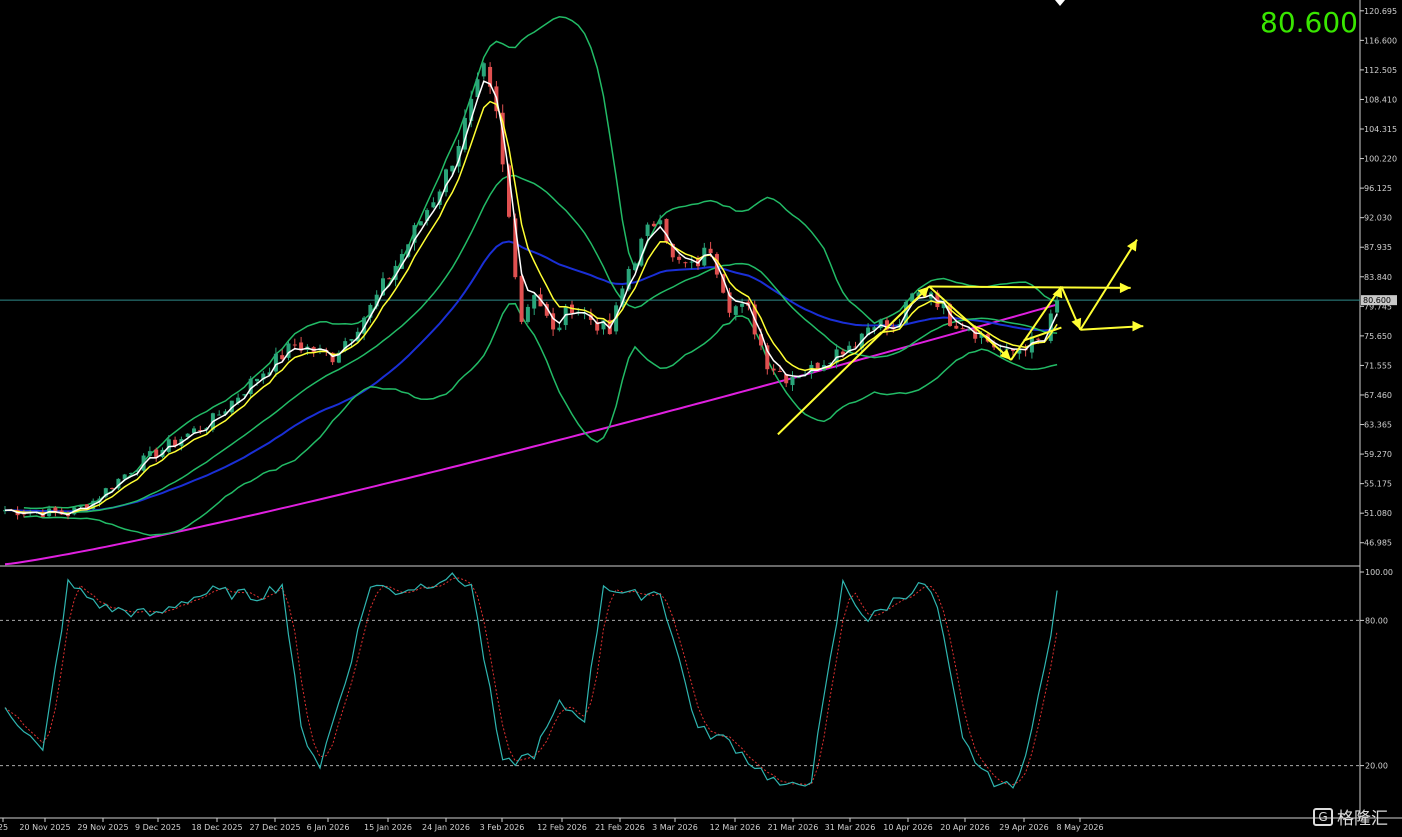 This screenshot has width=1402, height=837. Describe the element at coordinates (1378, 218) in the screenshot. I see `price-tick-label: 92.030` at that location.